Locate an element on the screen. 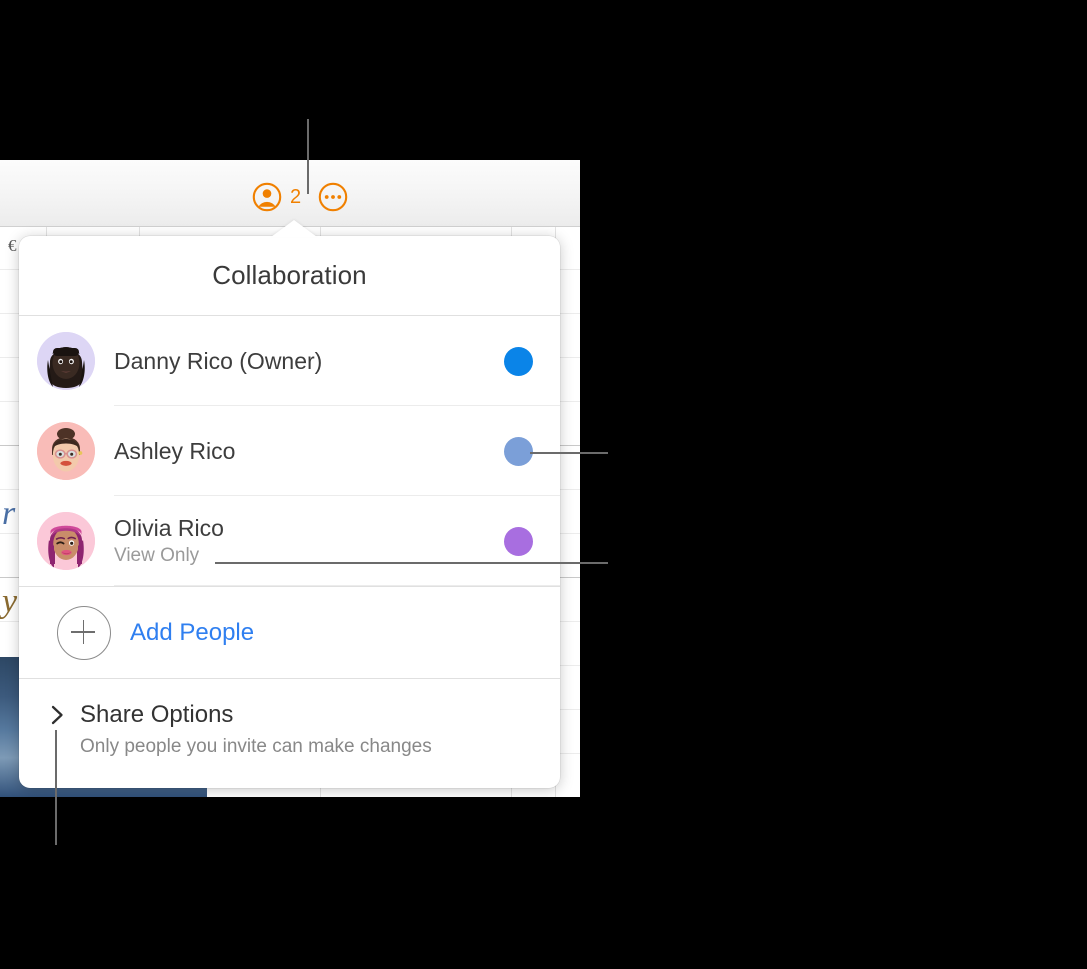 Image resolution: width=1087 pixels, height=969 pixels. share-options-toggle: Share Options is located at coordinates (305, 715).